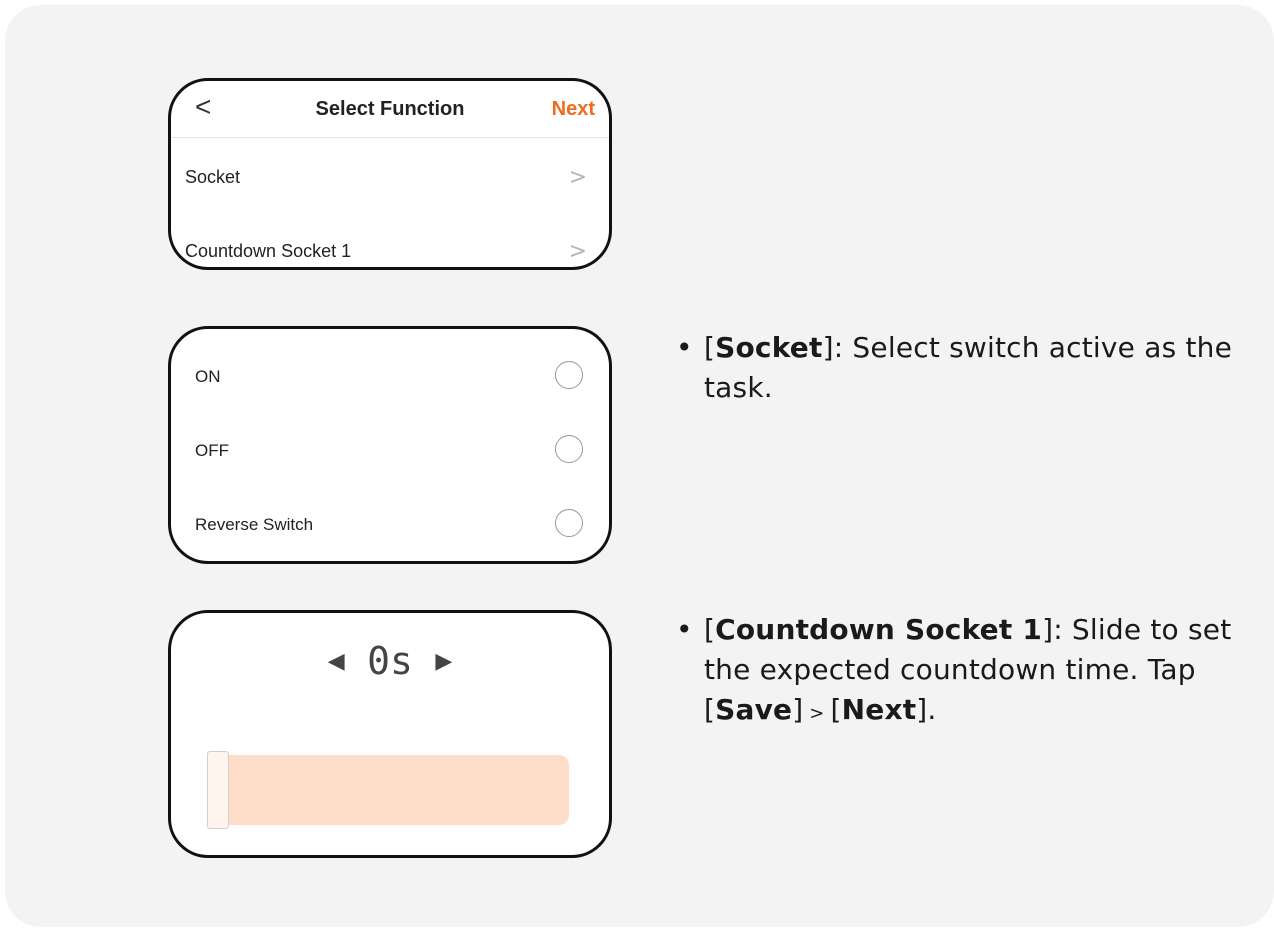  I want to click on list-item-socket: Socket >, so click(390, 180).